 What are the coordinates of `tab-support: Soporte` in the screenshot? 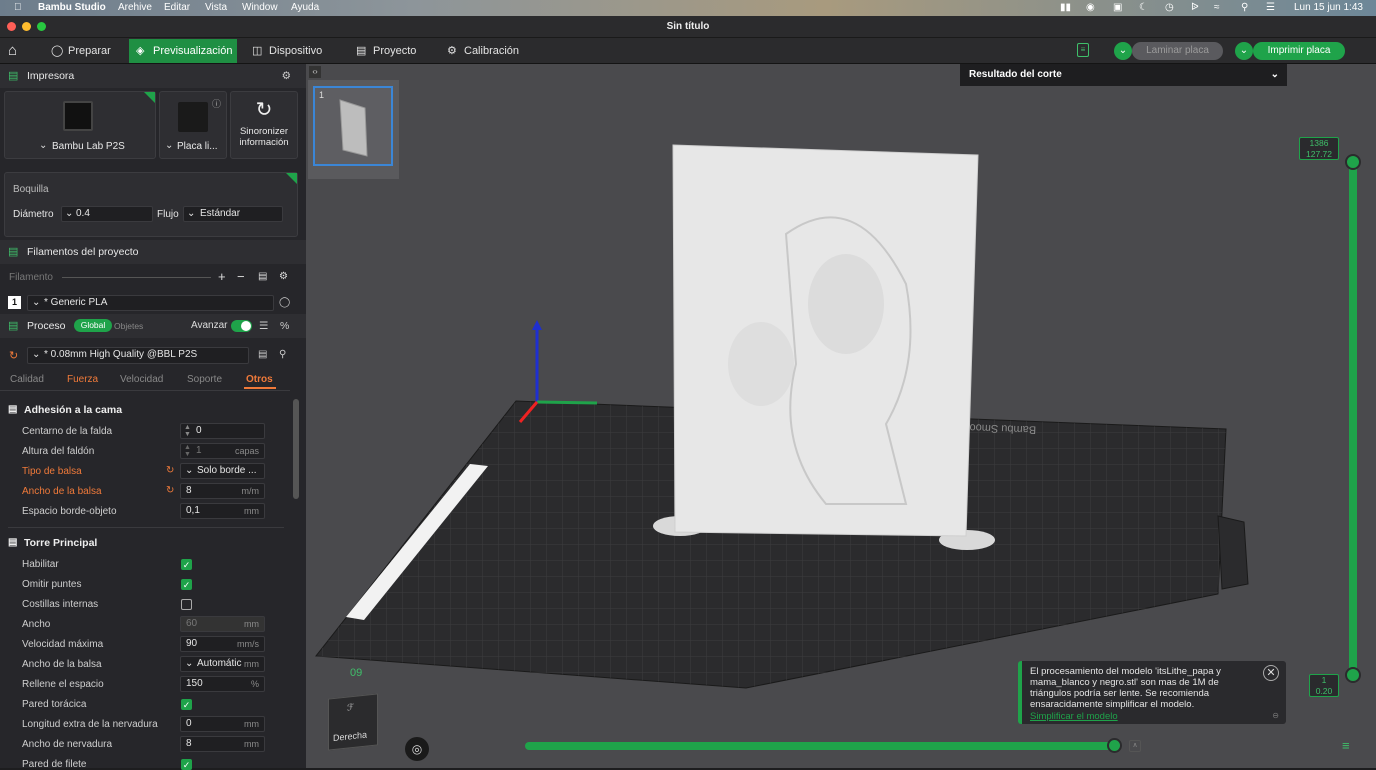 It's located at (204, 379).